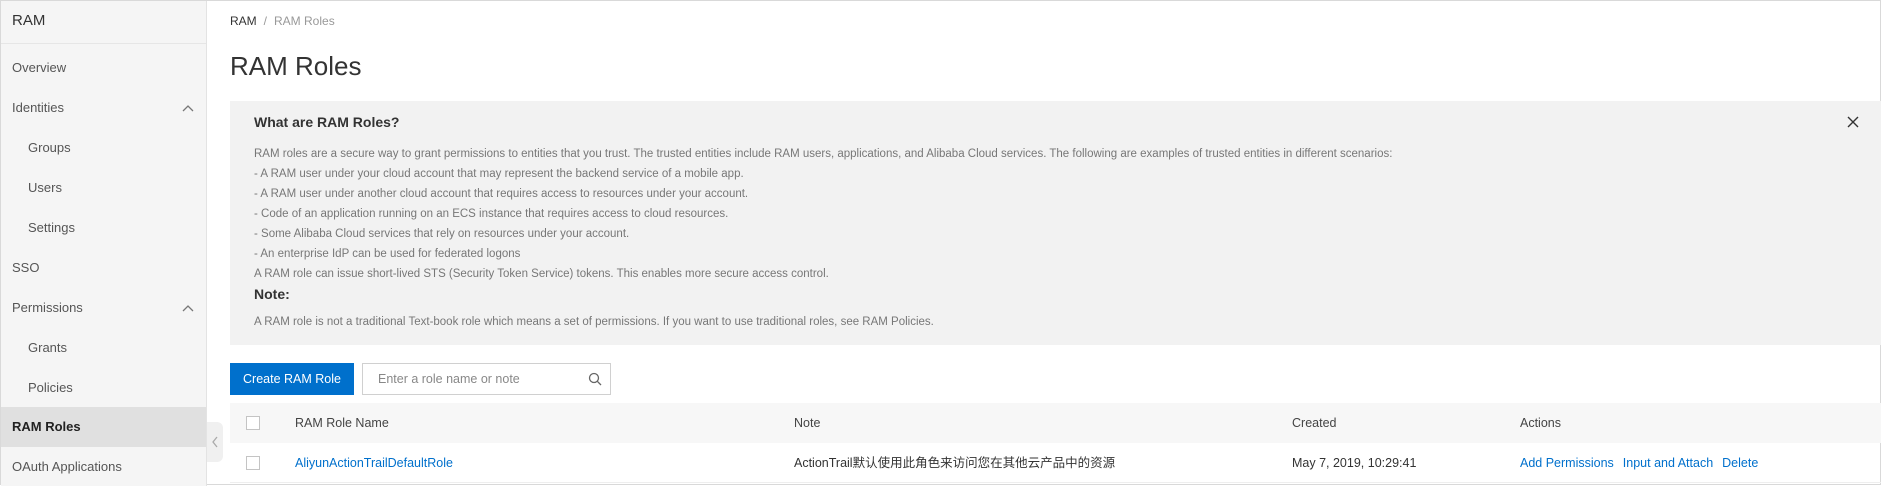 This screenshot has height=487, width=1881. Describe the element at coordinates (253, 423) in the screenshot. I see `select-all-checkbox` at that location.